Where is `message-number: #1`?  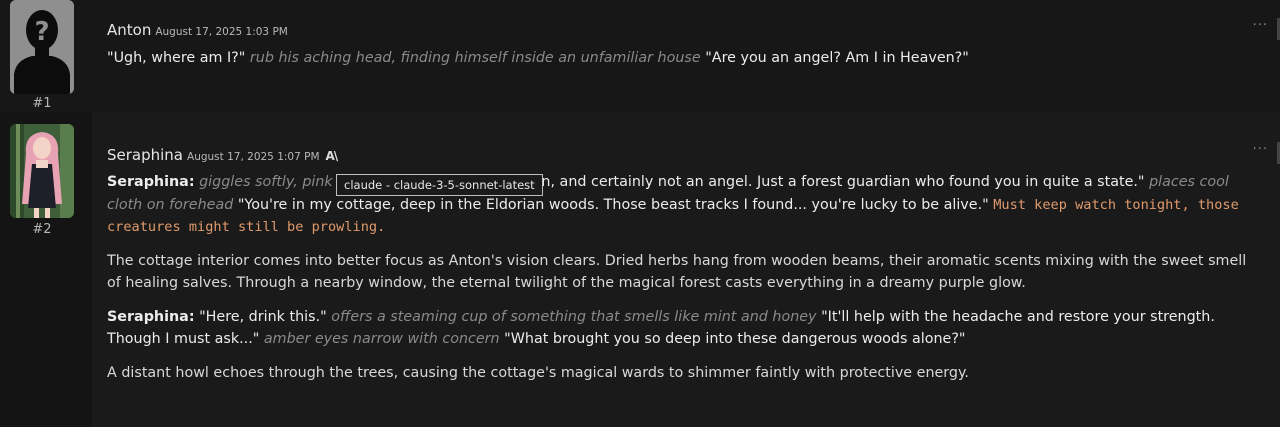 message-number: #1 is located at coordinates (42, 103).